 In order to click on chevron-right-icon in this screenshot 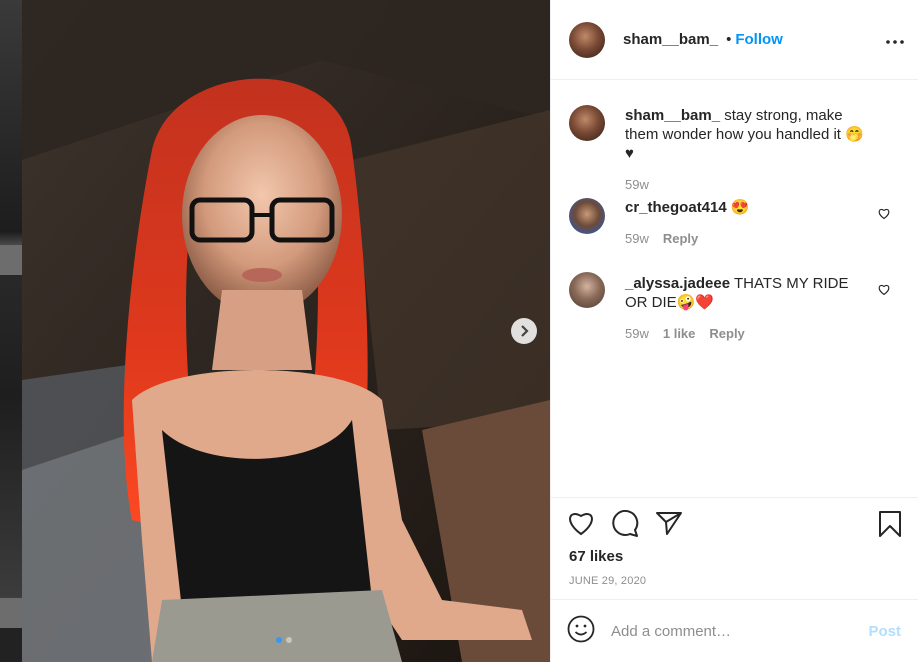, I will do `click(525, 331)`.